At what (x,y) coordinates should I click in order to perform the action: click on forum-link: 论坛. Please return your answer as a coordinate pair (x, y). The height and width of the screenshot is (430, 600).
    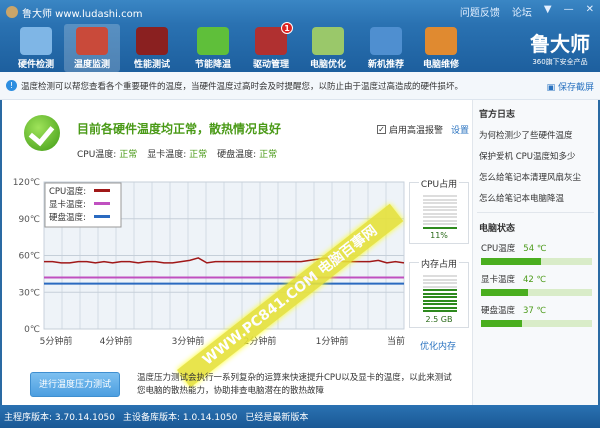
    Looking at the image, I should click on (522, 11).